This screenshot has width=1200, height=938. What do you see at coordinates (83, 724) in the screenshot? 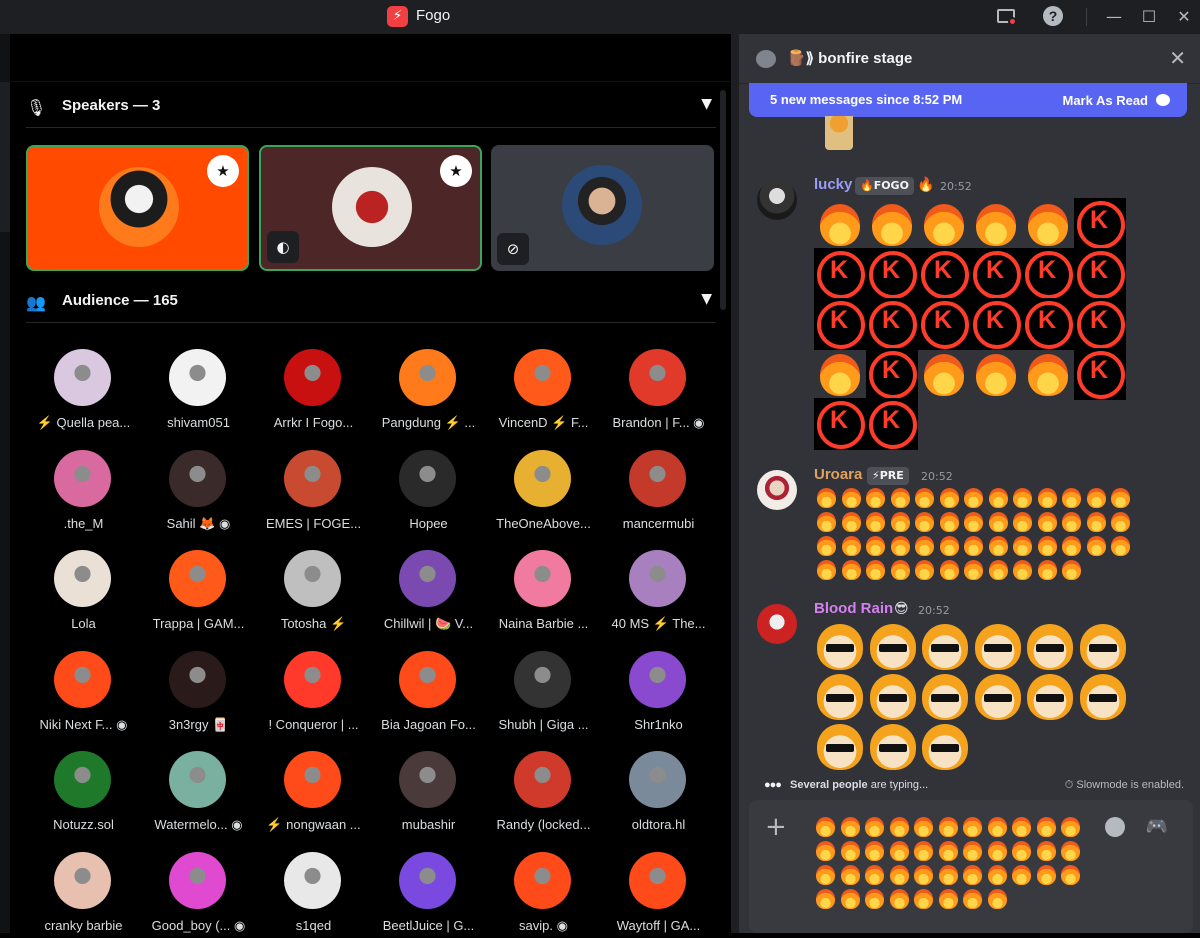
I see `audience-member-name: Niki Next F... ◉` at bounding box center [83, 724].